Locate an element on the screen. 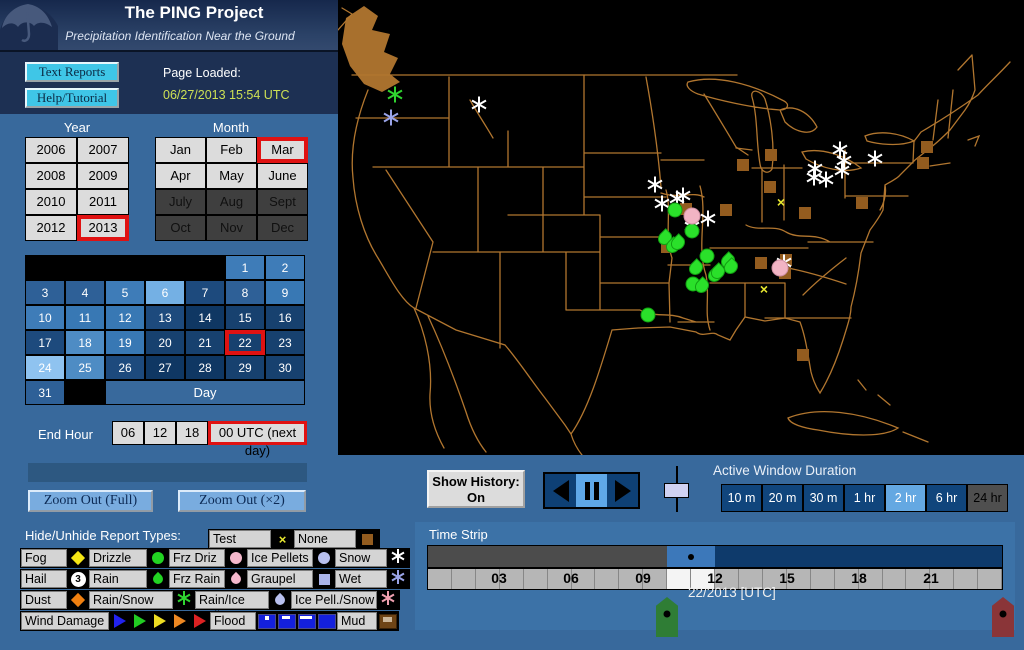 This screenshot has width=1024, height=650. legend-toggle-wet-snow: Wet Snow is located at coordinates (361, 586).